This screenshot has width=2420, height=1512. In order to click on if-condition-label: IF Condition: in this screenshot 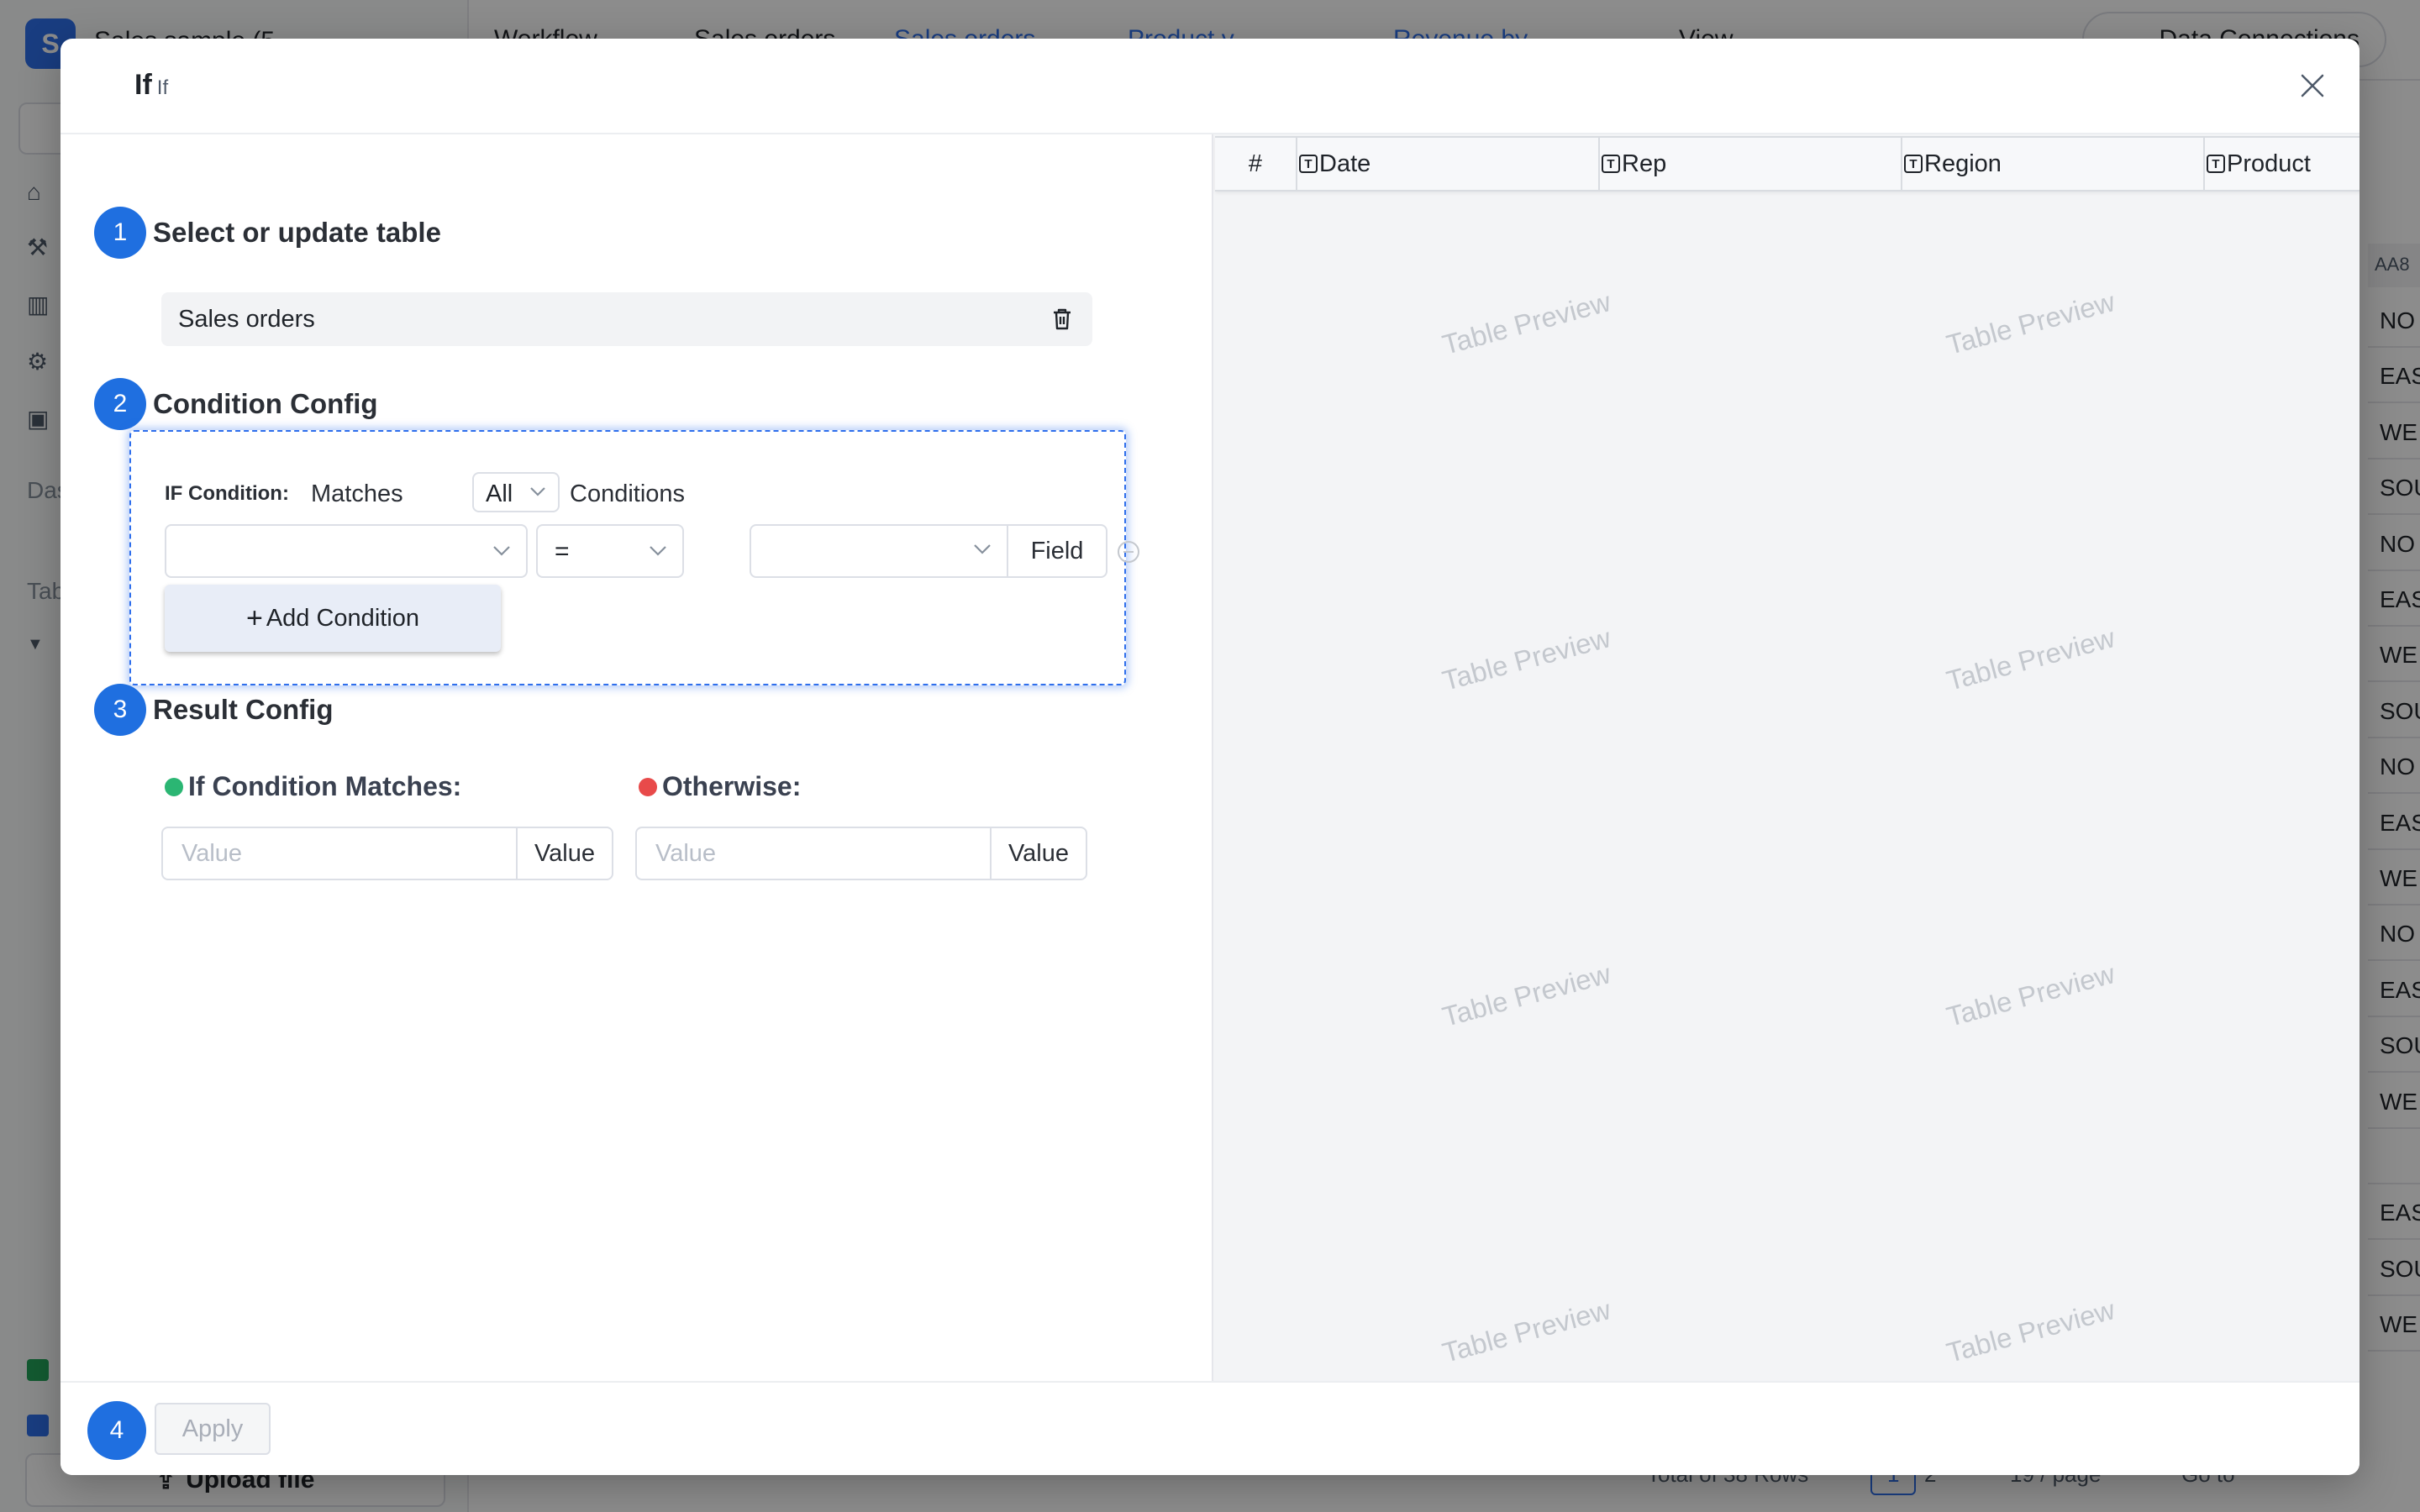, I will do `click(227, 493)`.